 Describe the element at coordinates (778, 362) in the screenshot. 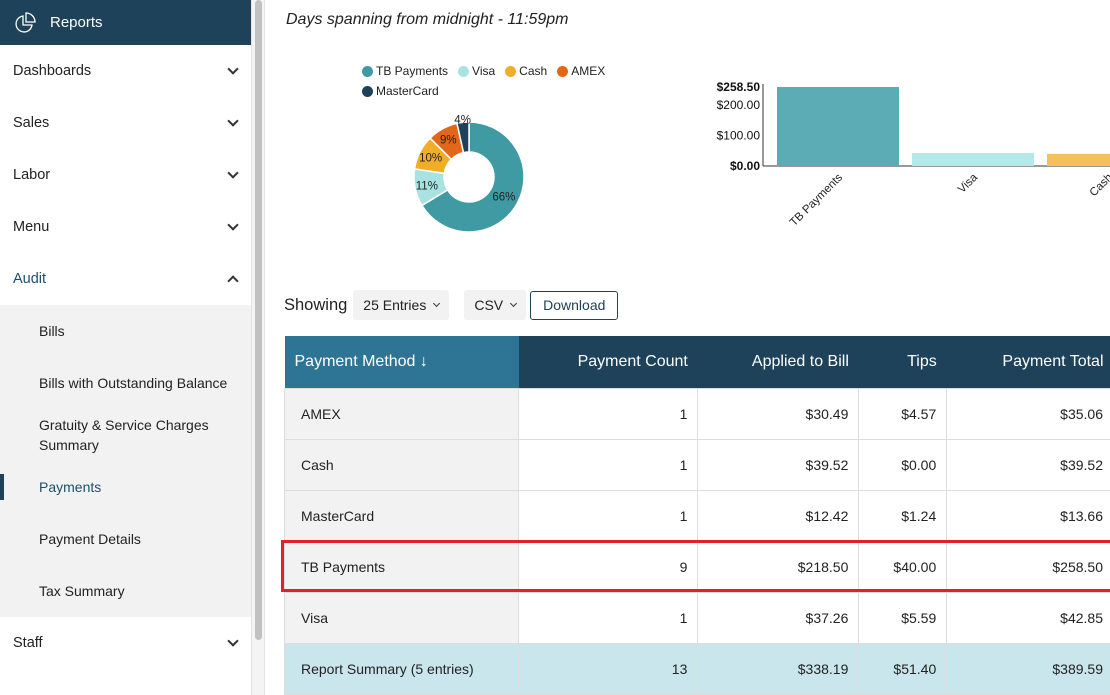

I see `column-header: Applied to Bill` at that location.